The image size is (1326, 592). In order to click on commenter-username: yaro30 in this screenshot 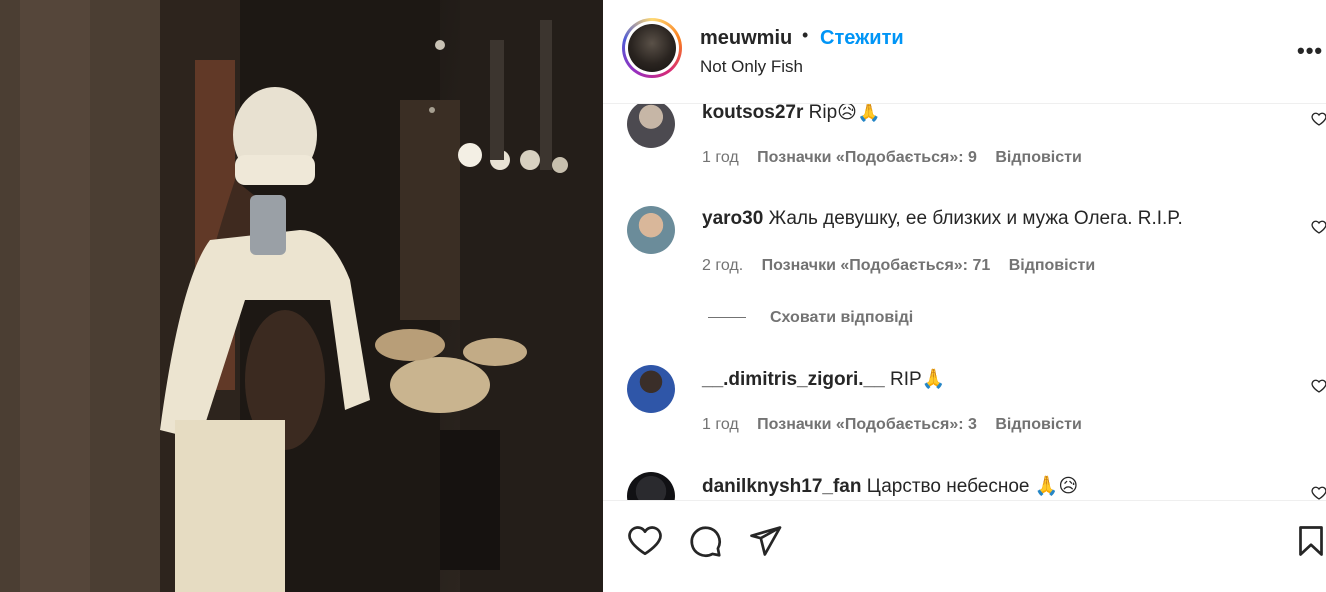, I will do `click(732, 218)`.